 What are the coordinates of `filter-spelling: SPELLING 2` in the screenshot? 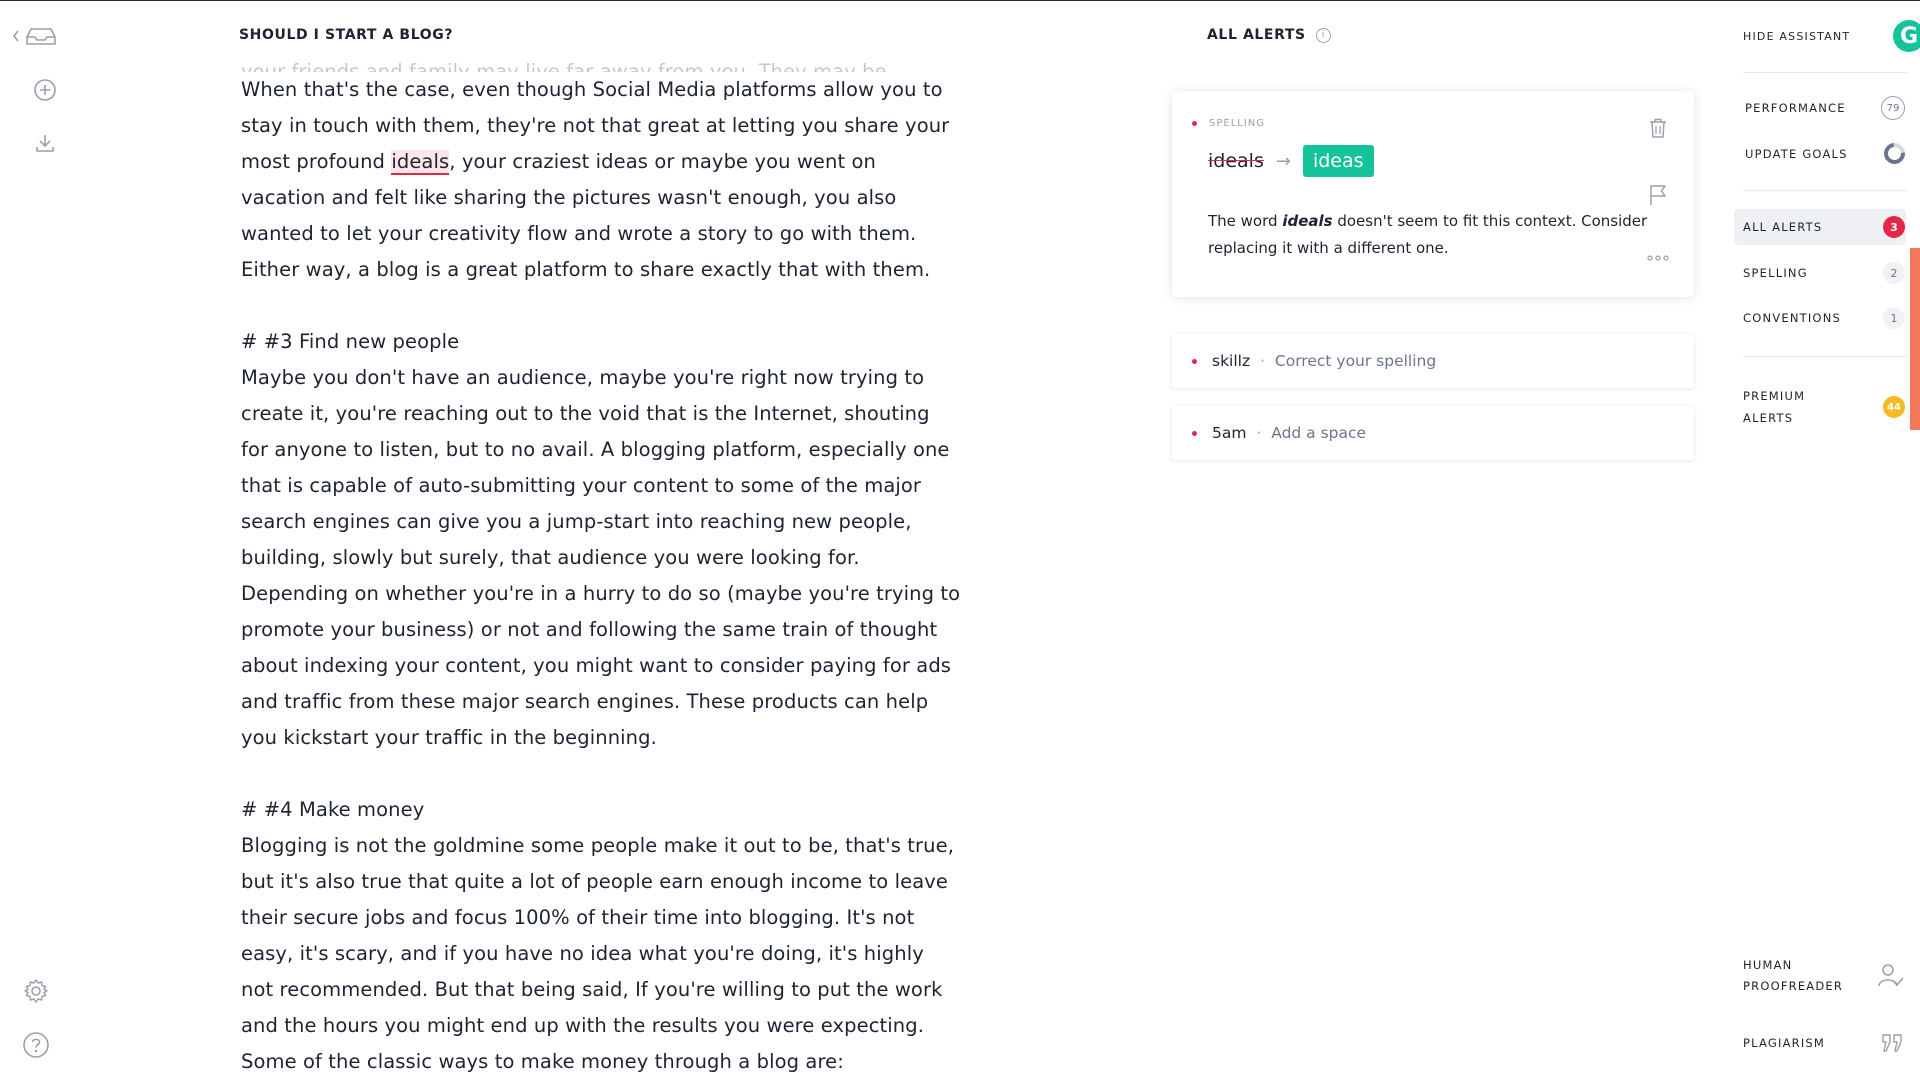 It's located at (1824, 273).